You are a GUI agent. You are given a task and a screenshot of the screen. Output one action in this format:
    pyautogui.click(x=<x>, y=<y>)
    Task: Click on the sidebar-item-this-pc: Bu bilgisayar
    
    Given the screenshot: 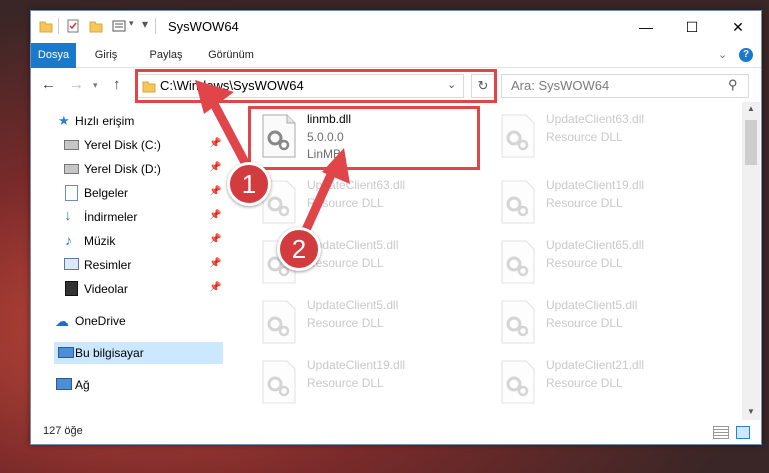 What is the action you would take?
    pyautogui.click(x=138, y=353)
    